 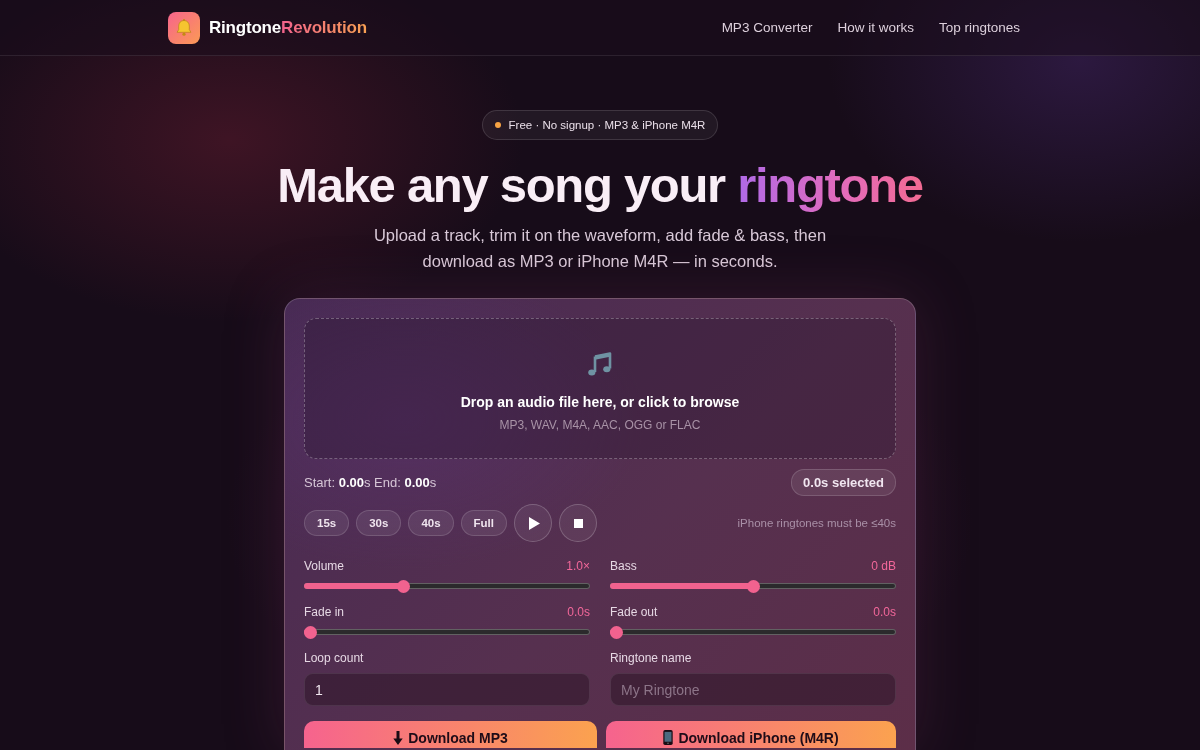 I want to click on bell-icon, so click(x=184, y=27).